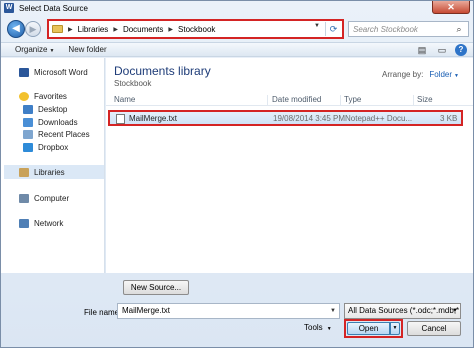 This screenshot has height=348, width=474. What do you see at coordinates (103, 312) in the screenshot?
I see `file-name-label: File name:` at bounding box center [103, 312].